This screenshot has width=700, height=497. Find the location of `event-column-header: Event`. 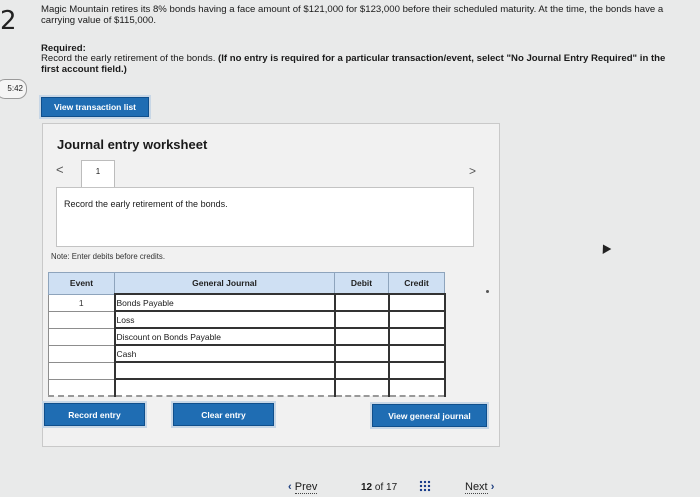

event-column-header: Event is located at coordinates (81, 283).